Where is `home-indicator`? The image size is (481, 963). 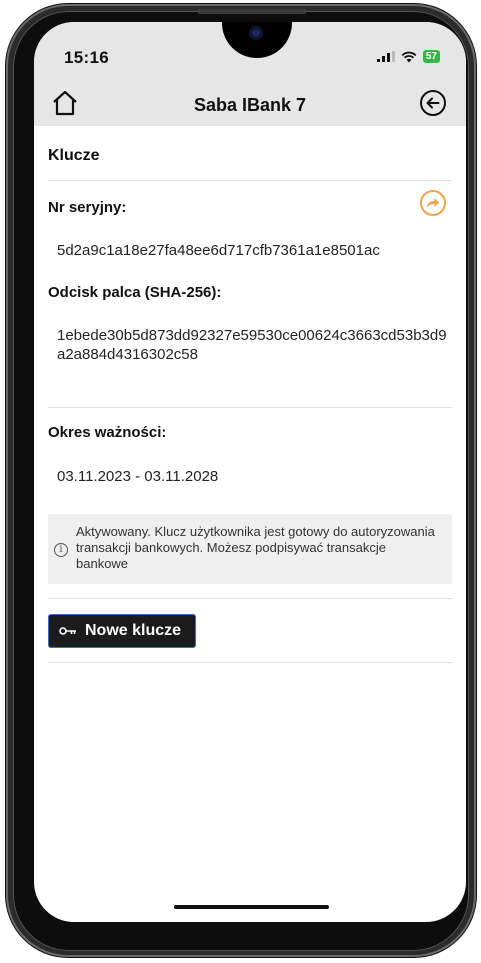 home-indicator is located at coordinates (251, 907).